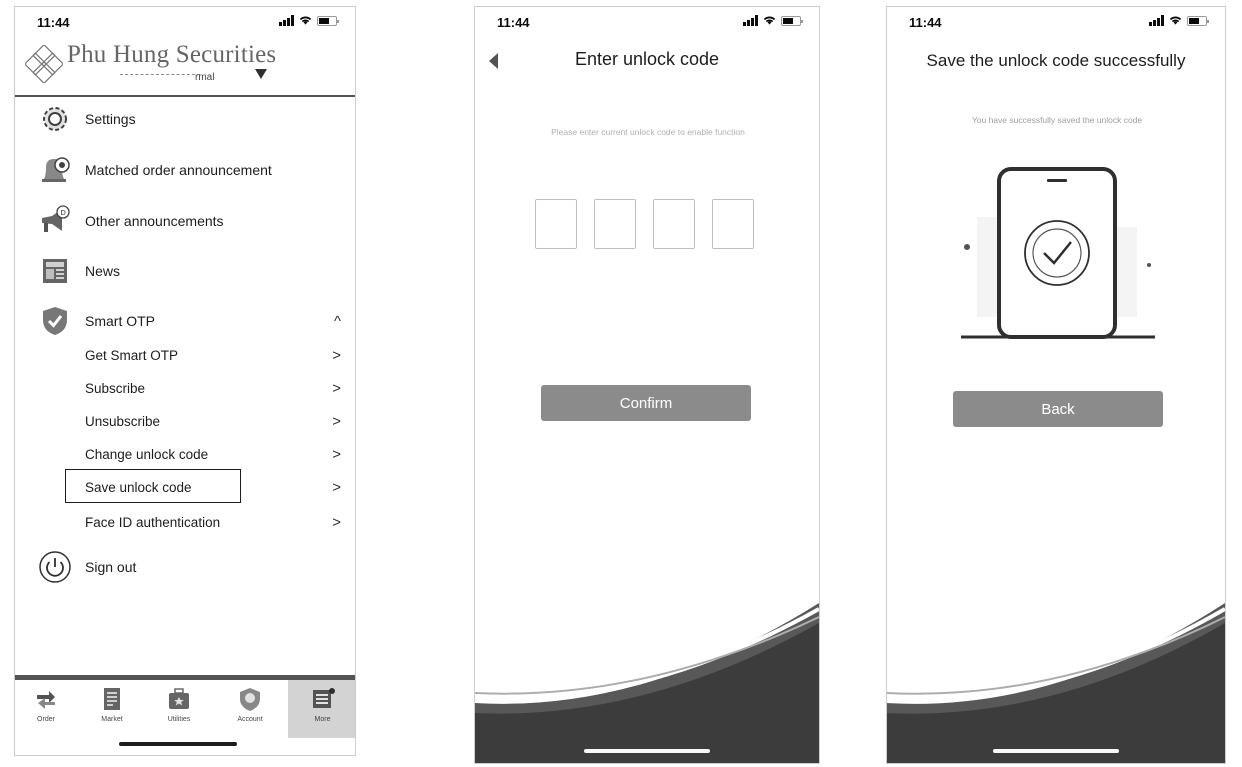  I want to click on brand-header: Phu Hung Securities rmal, so click(185, 67).